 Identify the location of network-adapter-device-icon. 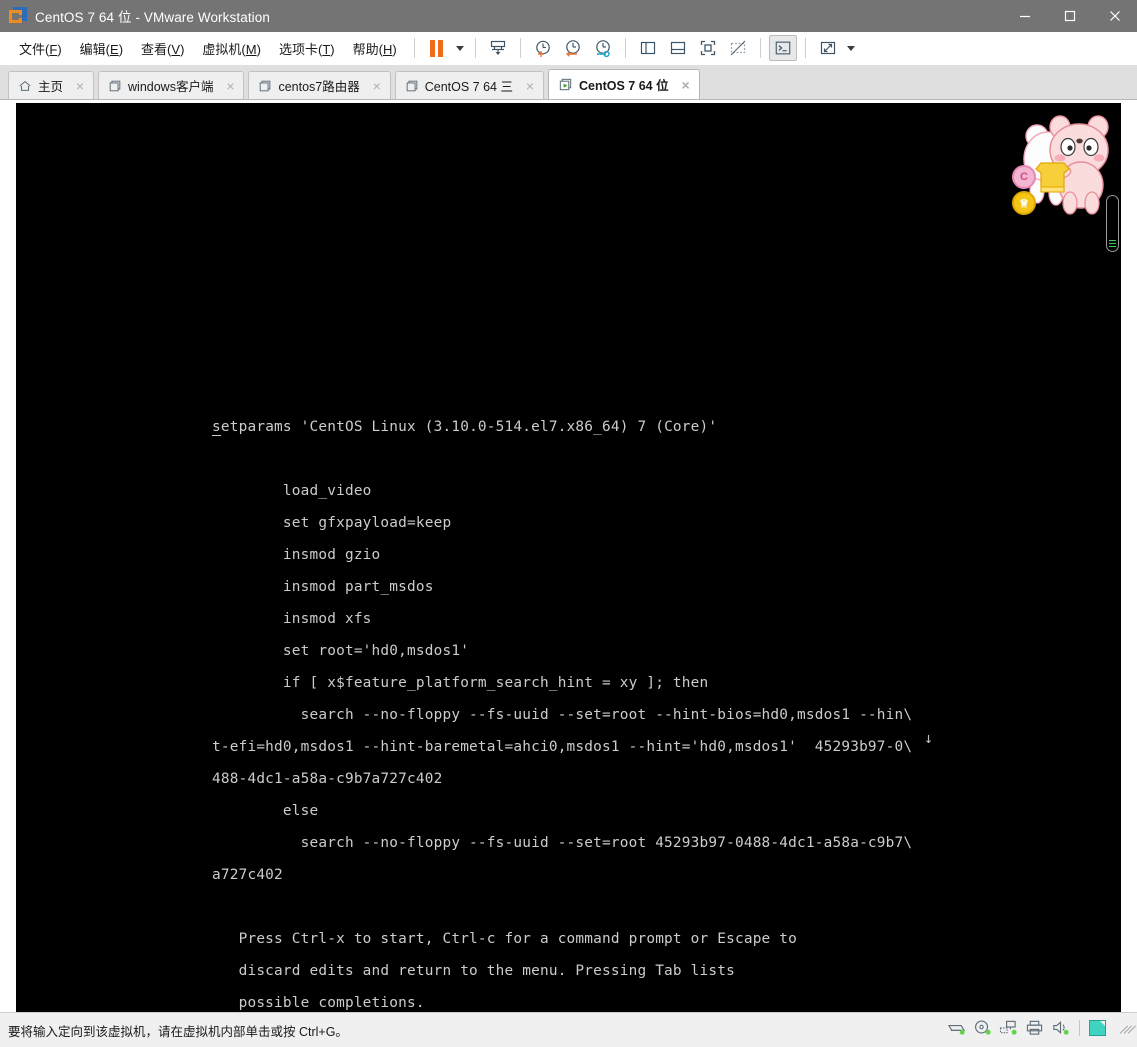
(1008, 1027).